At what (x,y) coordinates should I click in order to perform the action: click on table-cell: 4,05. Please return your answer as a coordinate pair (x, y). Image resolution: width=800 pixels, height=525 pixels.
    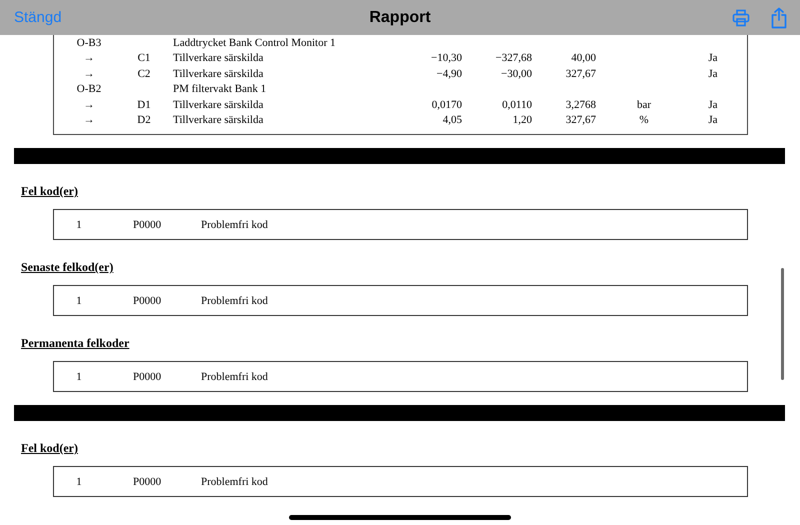
    Looking at the image, I should click on (452, 120).